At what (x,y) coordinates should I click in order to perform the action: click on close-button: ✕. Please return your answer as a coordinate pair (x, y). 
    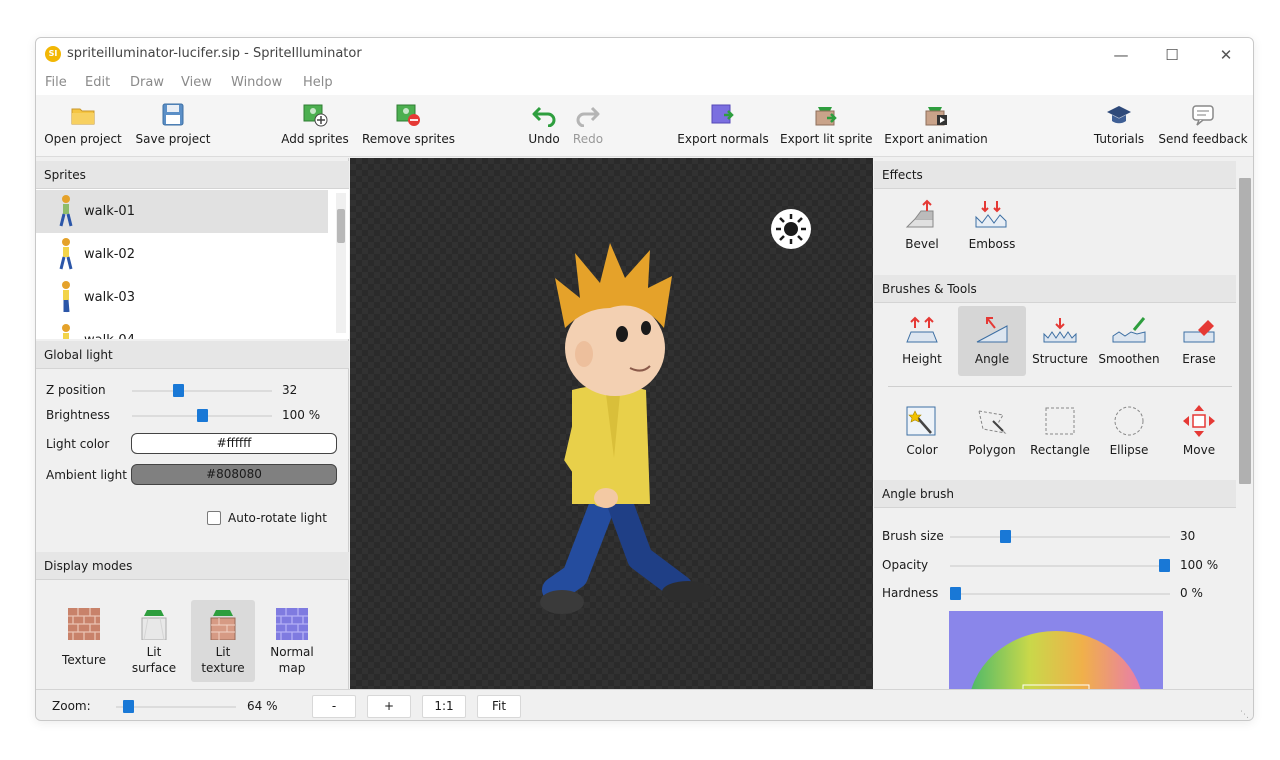
    Looking at the image, I should click on (1226, 55).